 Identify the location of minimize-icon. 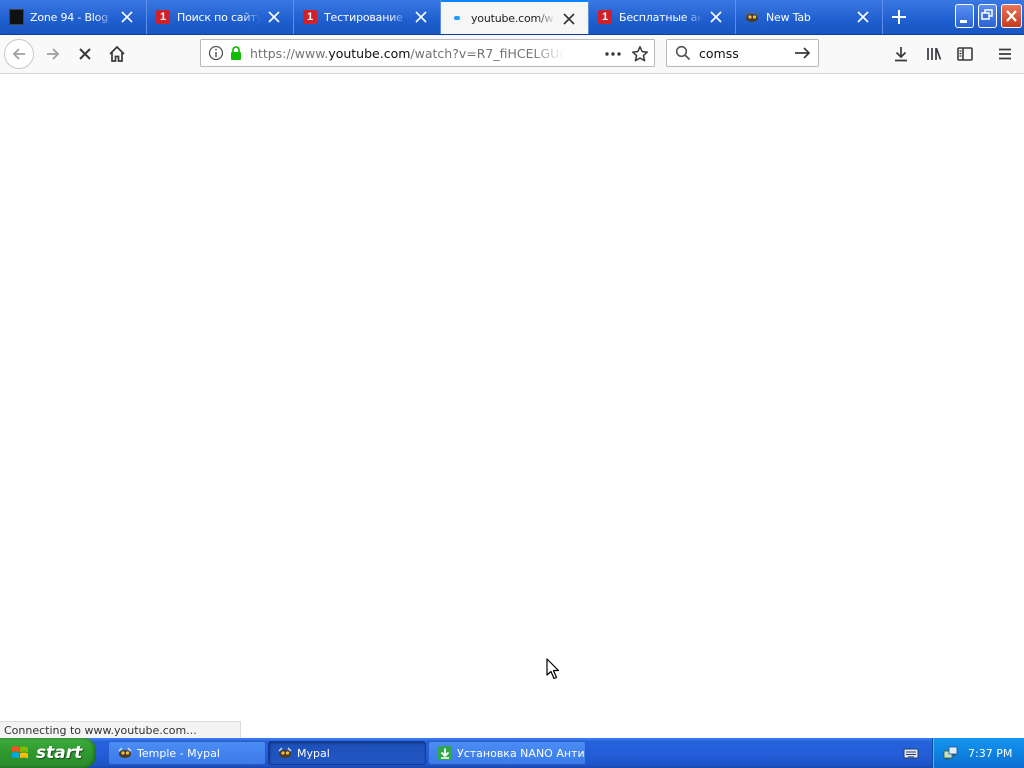
(963, 21).